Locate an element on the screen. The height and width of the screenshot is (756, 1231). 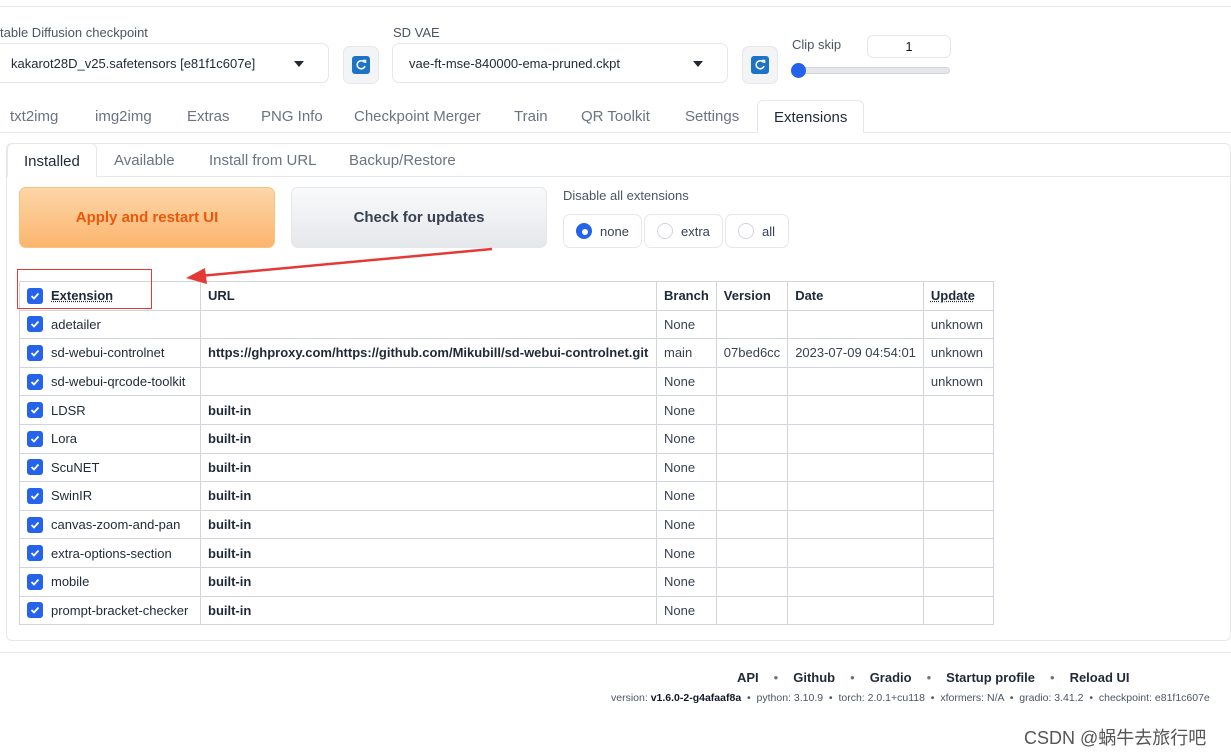
footer-link-gradio: Gradio is located at coordinates (891, 677).